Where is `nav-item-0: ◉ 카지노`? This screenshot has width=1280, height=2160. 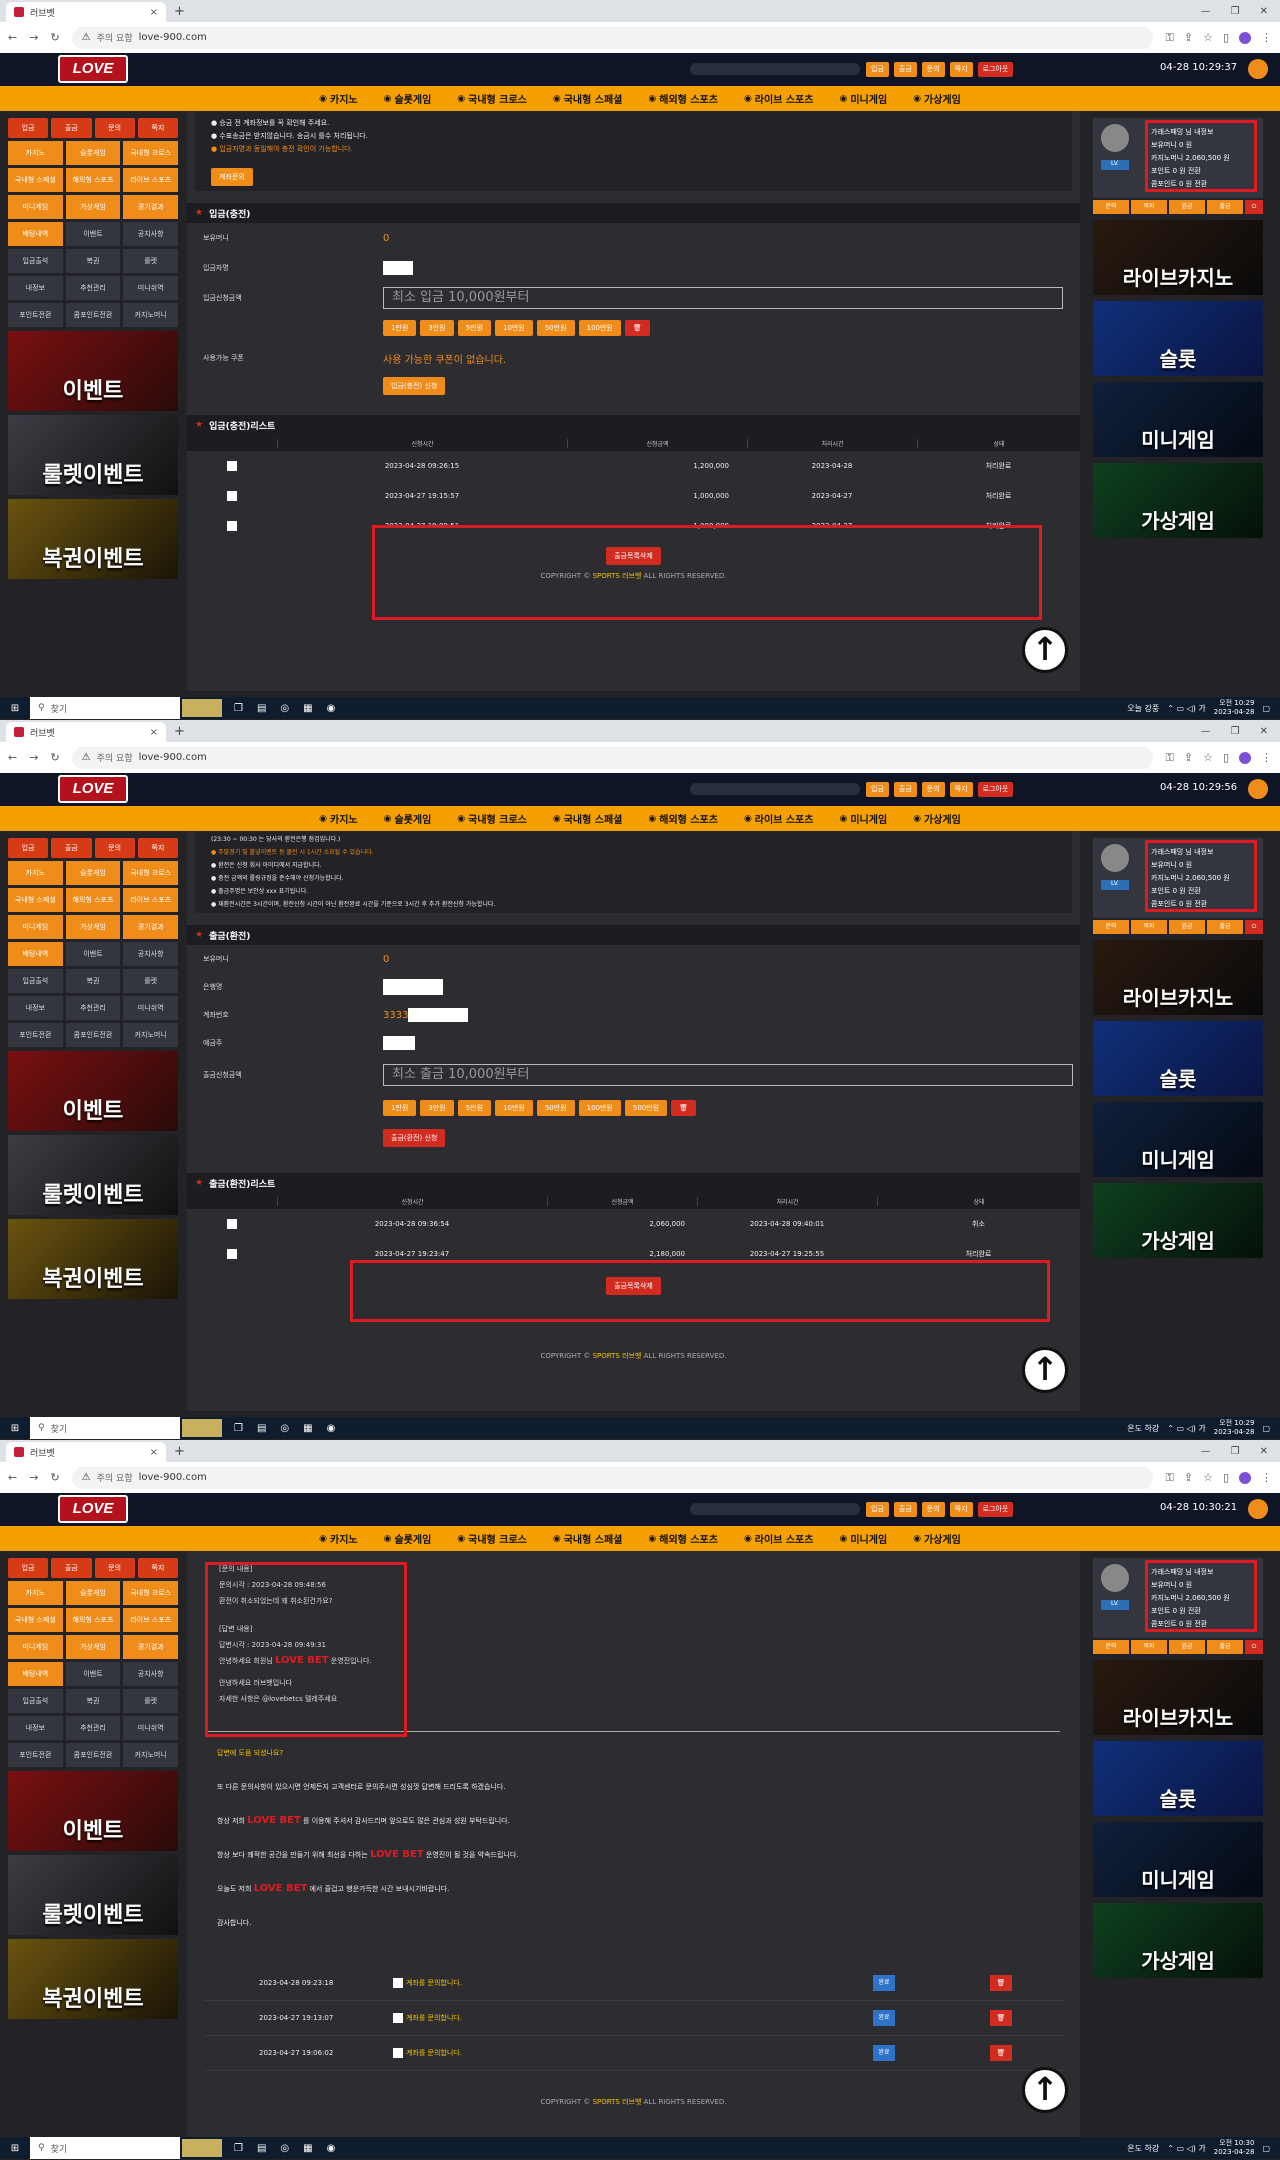 nav-item-0: ◉ 카지노 is located at coordinates (338, 99).